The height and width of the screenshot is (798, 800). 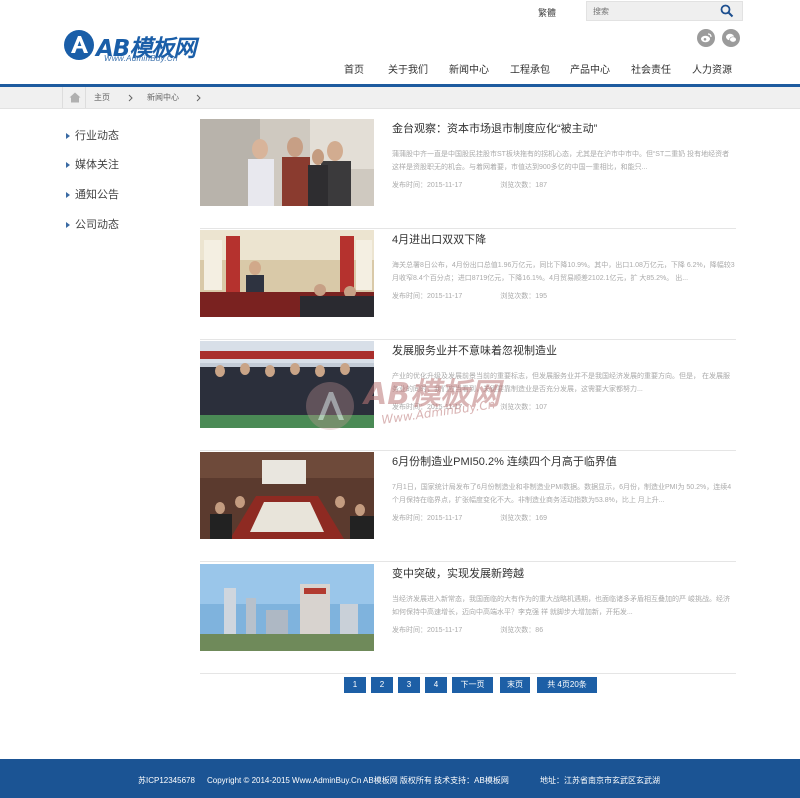 I want to click on top-bar: 繁體, so click(x=400, y=12).